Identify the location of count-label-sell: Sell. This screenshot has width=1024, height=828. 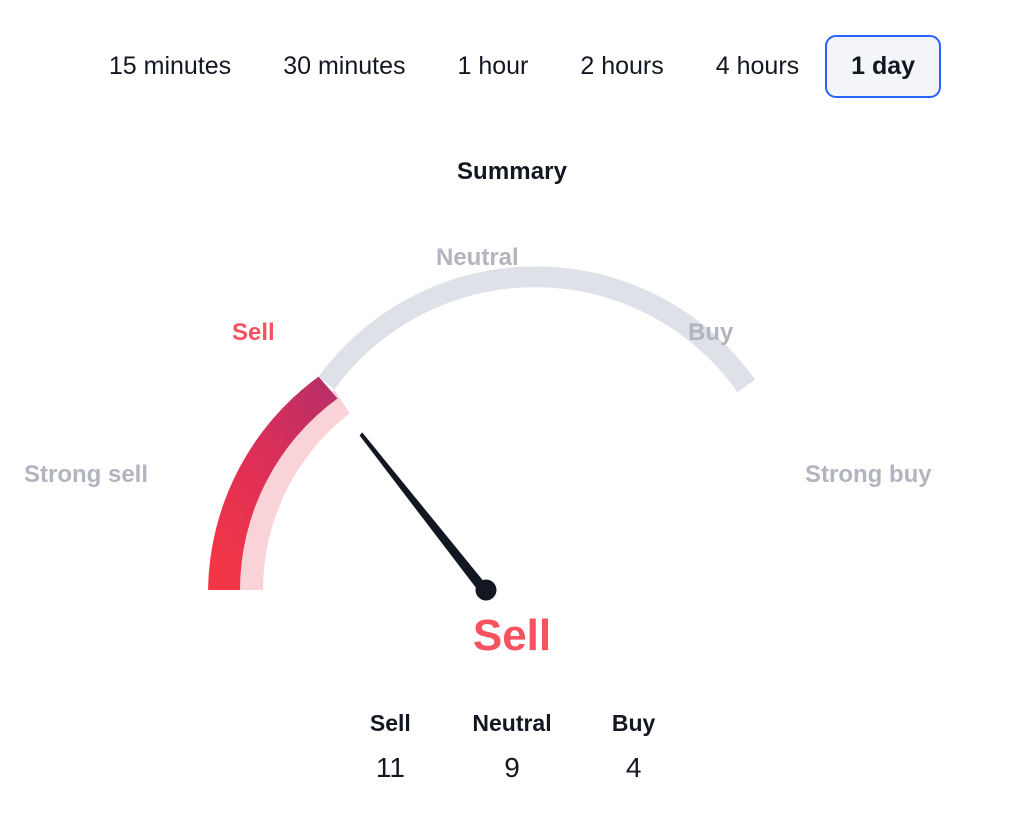
(390, 723).